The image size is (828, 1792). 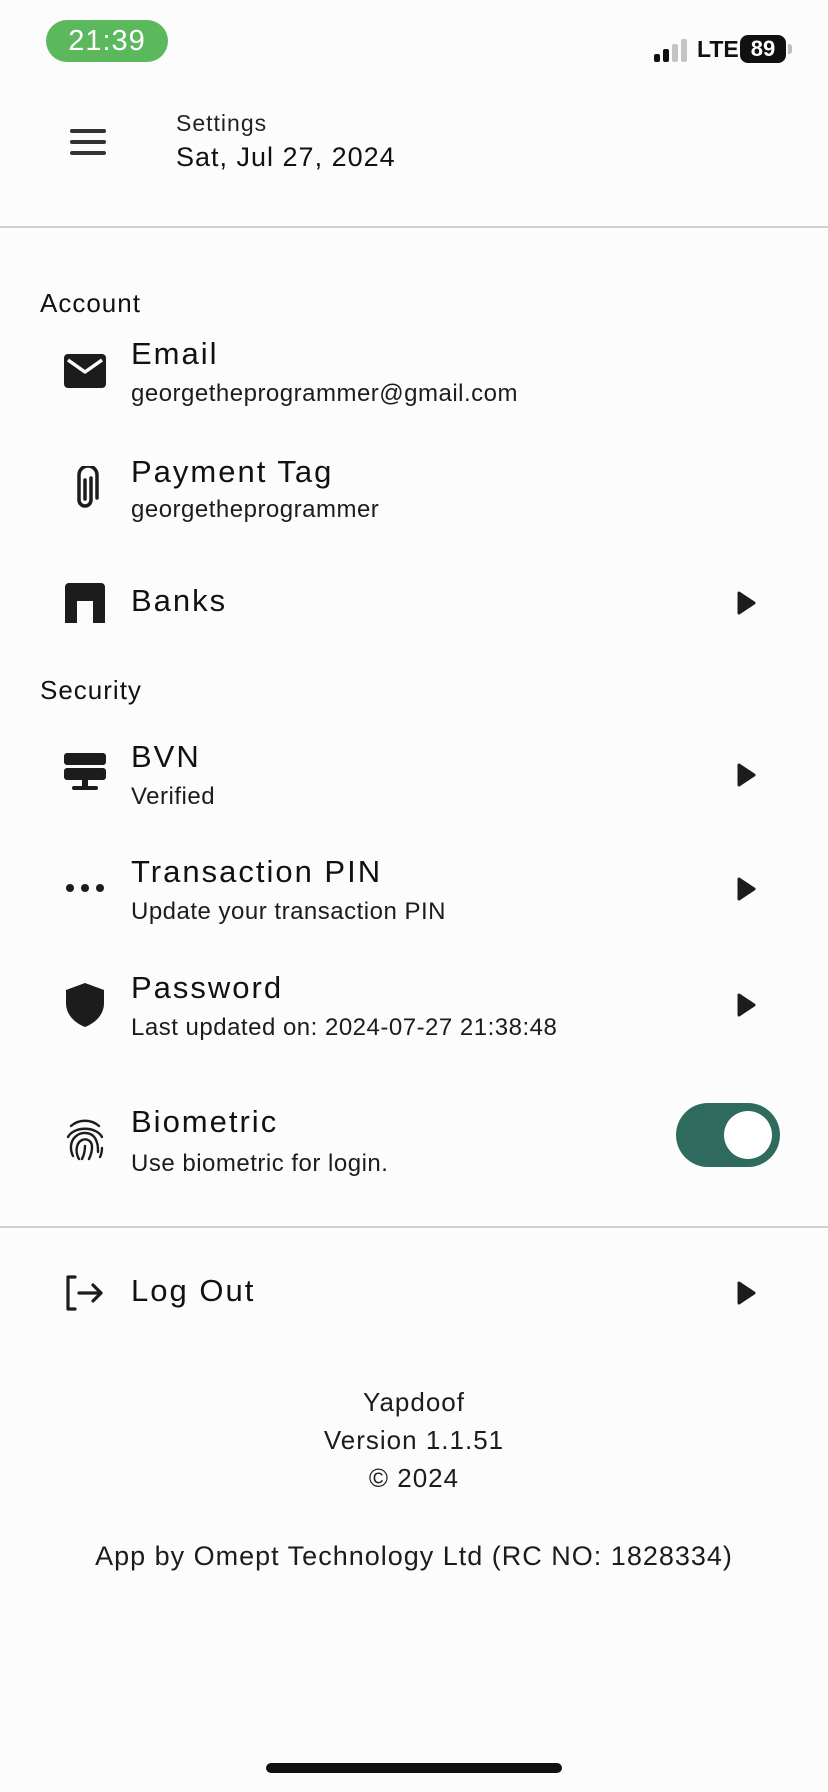 I want to click on network-label: LTE, so click(x=718, y=49).